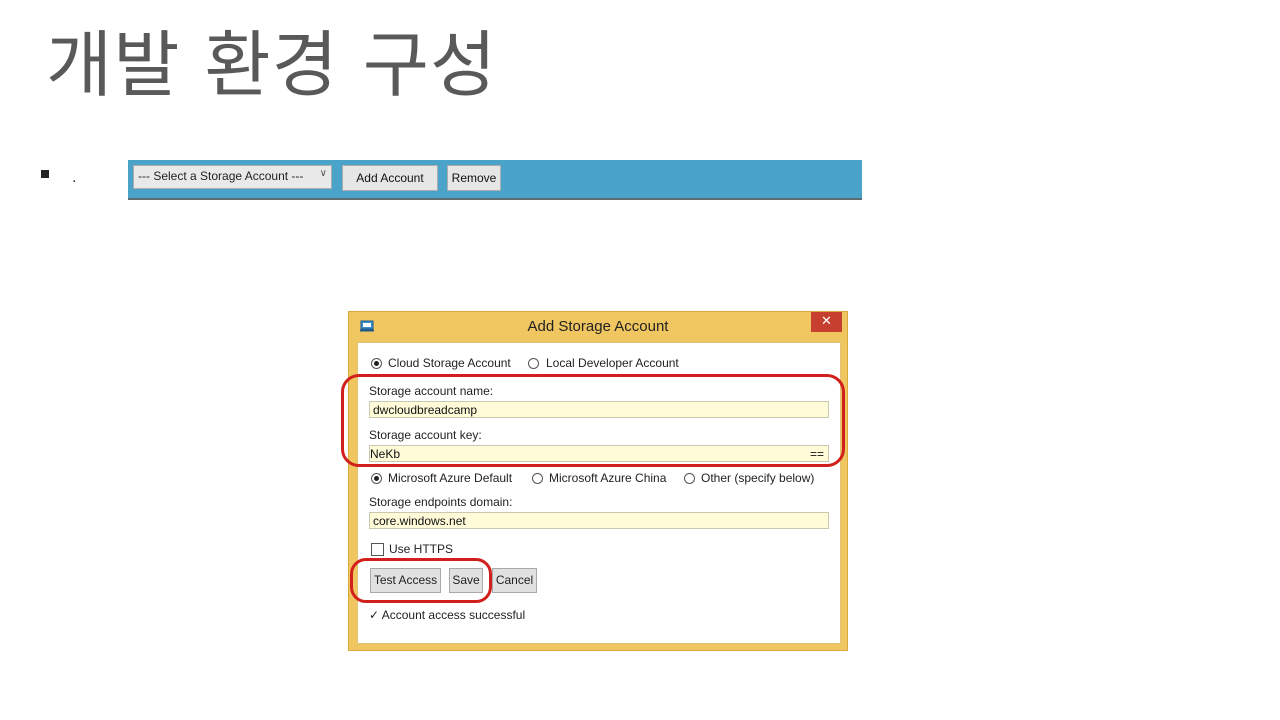 The width and height of the screenshot is (1280, 720). What do you see at coordinates (537, 478) in the screenshot?
I see `azure-china-radio` at bounding box center [537, 478].